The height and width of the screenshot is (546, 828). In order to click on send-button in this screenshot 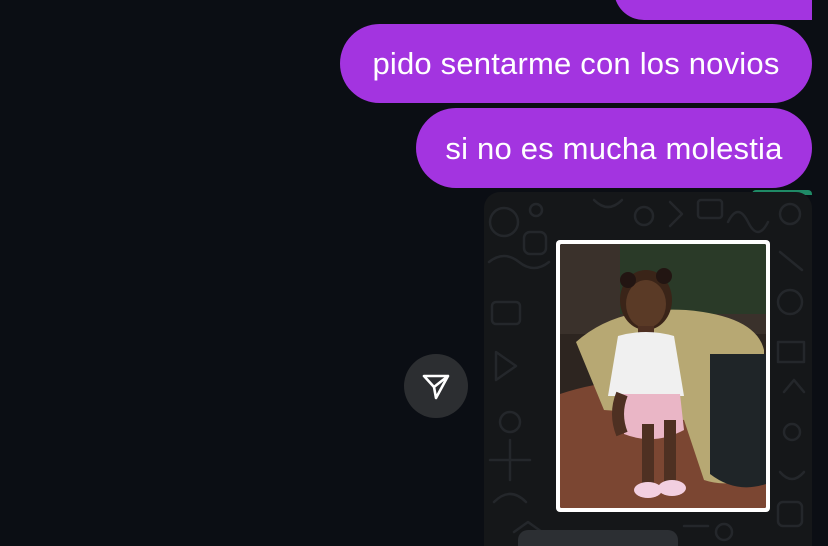, I will do `click(436, 386)`.